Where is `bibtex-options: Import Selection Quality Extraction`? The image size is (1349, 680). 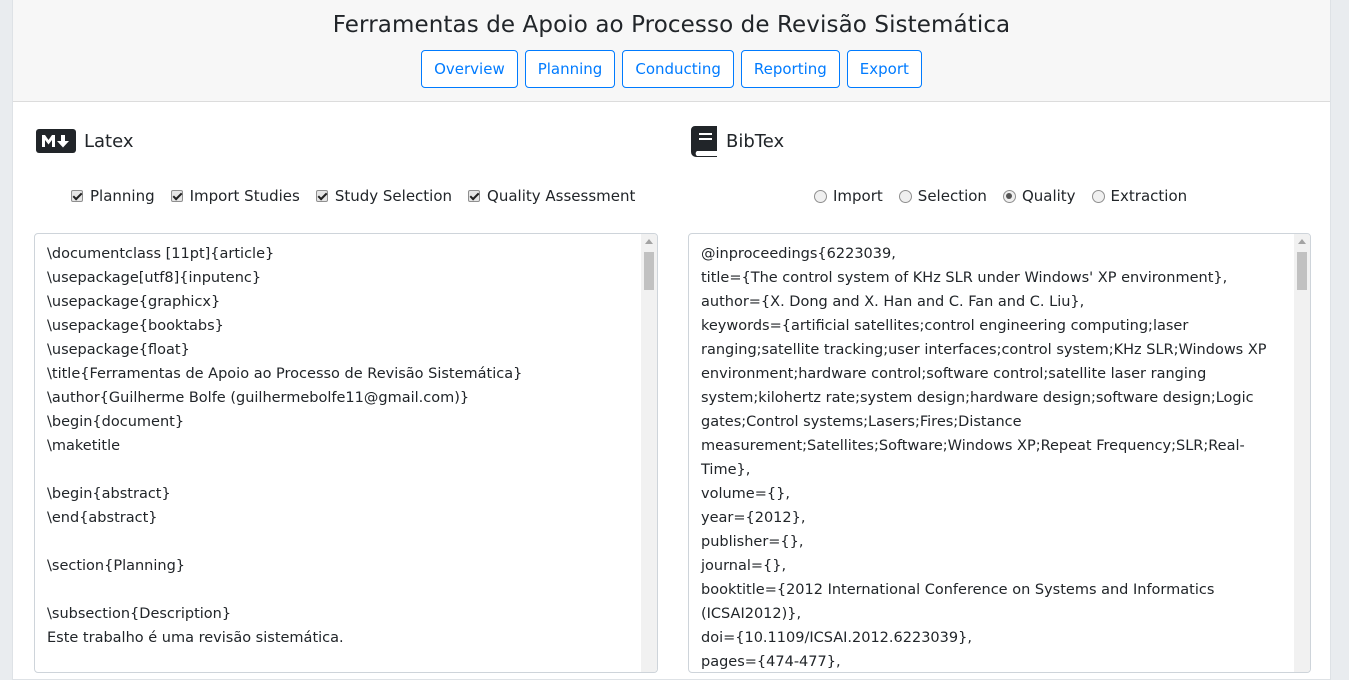
bibtex-options: Import Selection Quality Extraction is located at coordinates (1000, 196).